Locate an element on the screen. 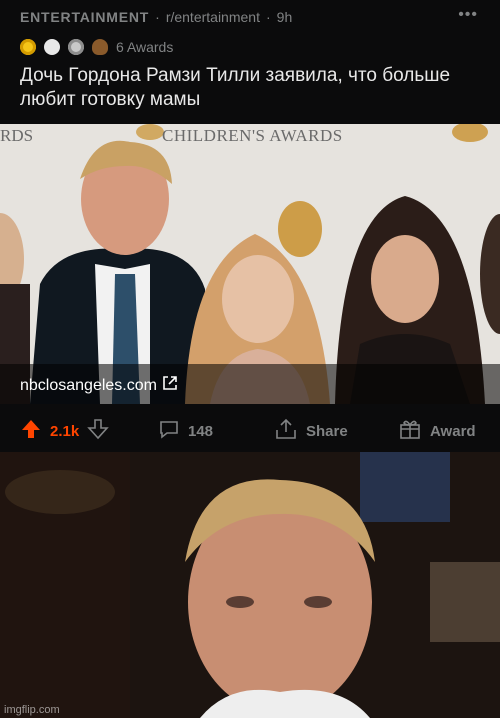 This screenshot has width=500, height=718. award-icon-helpful is located at coordinates (52, 47).